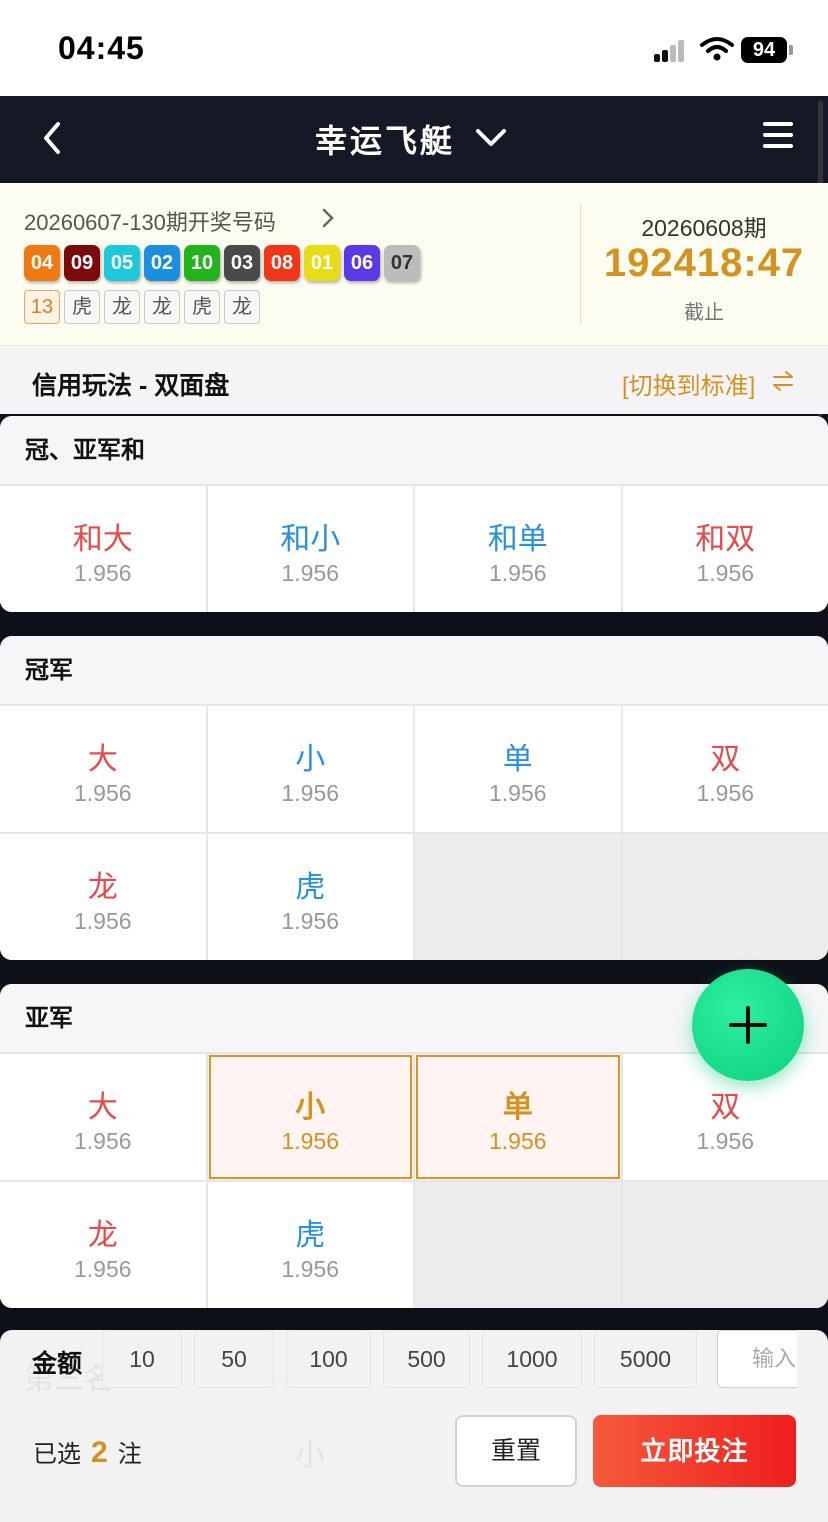 This screenshot has width=828, height=1522. I want to click on bet-option: 双 1.956, so click(725, 769).